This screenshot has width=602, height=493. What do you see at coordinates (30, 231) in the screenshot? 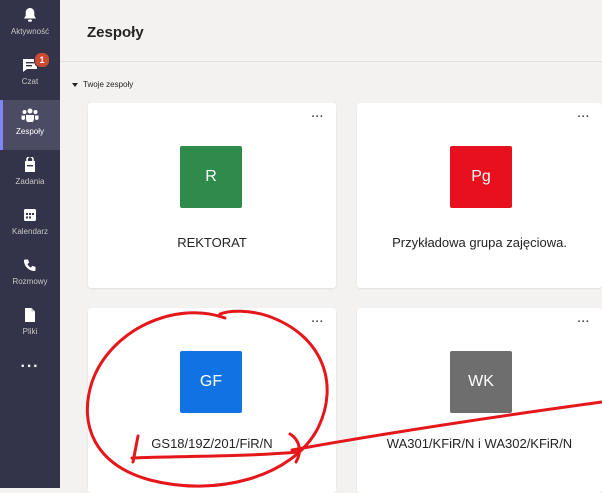
I see `rail-item-label: Kalendarz` at bounding box center [30, 231].